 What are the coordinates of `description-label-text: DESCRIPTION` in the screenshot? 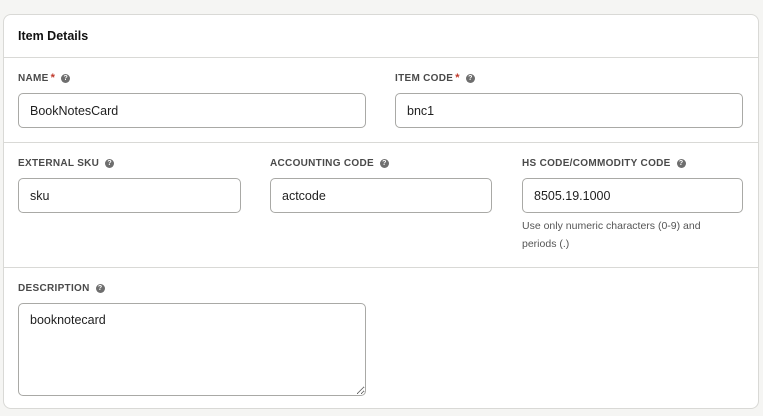 It's located at (54, 288).